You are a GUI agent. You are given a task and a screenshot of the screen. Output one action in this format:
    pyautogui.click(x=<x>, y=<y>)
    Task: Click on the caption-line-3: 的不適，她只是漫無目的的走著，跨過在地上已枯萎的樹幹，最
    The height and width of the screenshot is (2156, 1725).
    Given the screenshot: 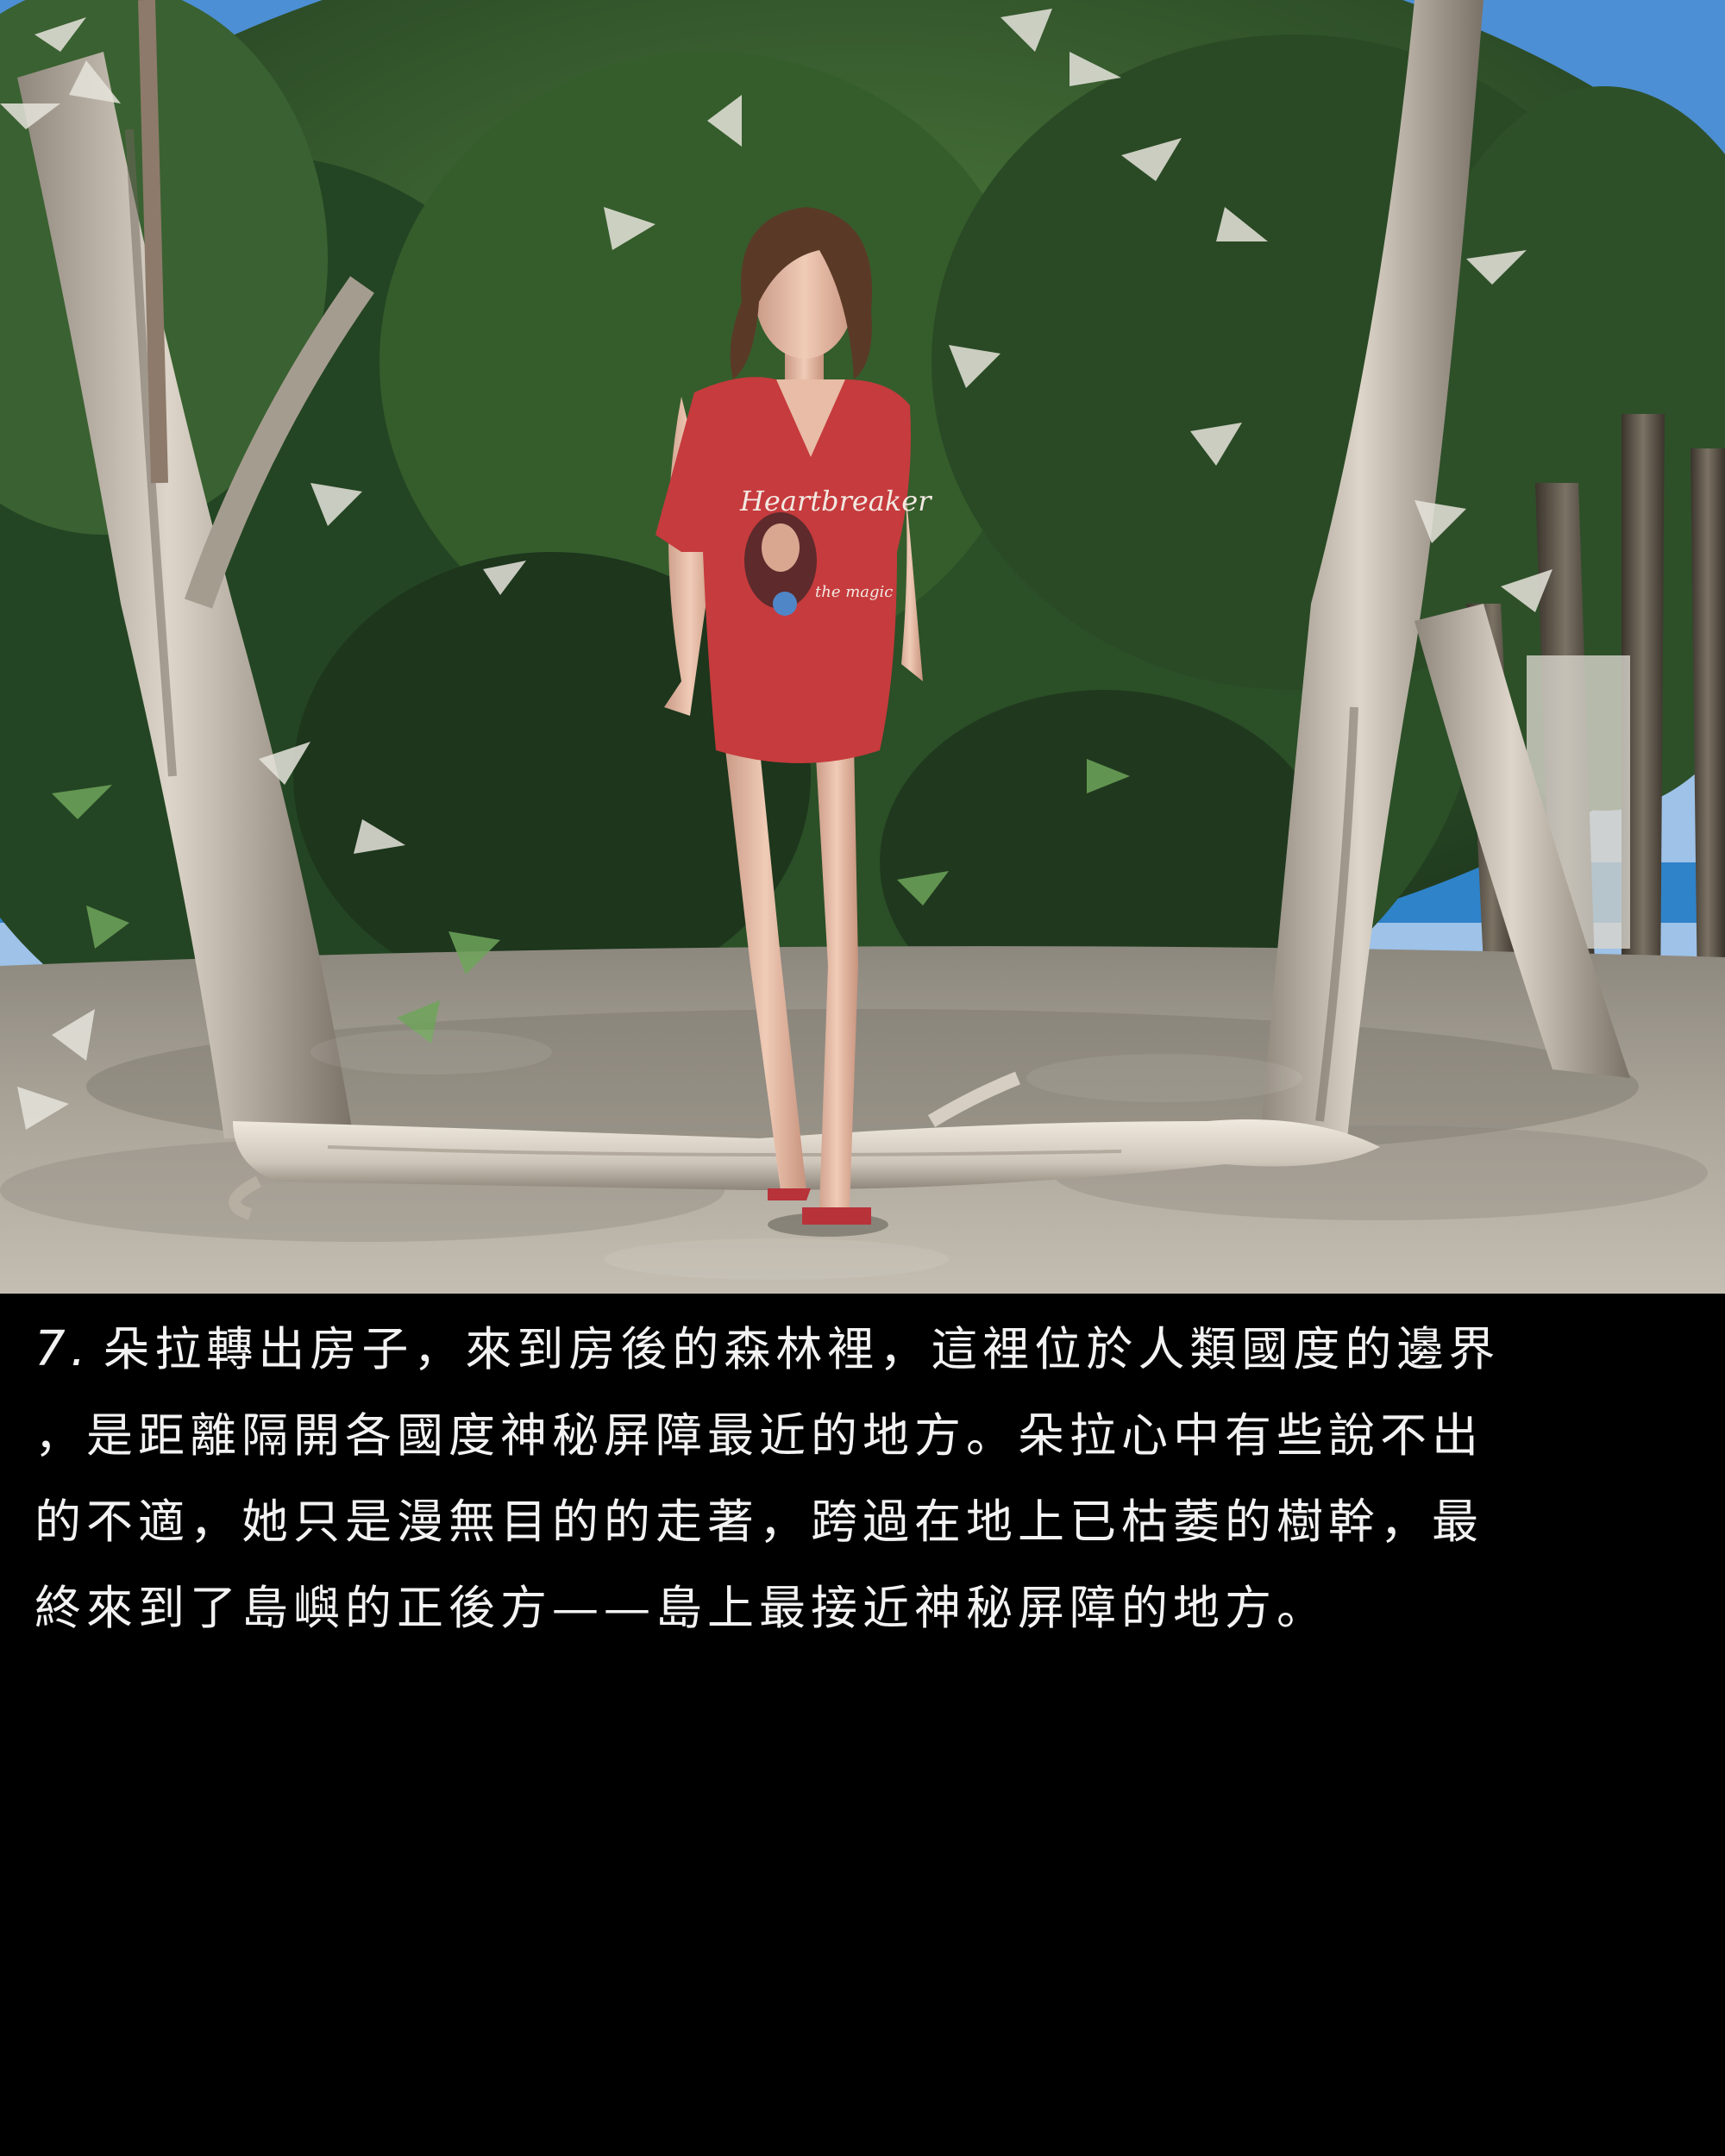 What is the action you would take?
    pyautogui.click(x=759, y=1522)
    